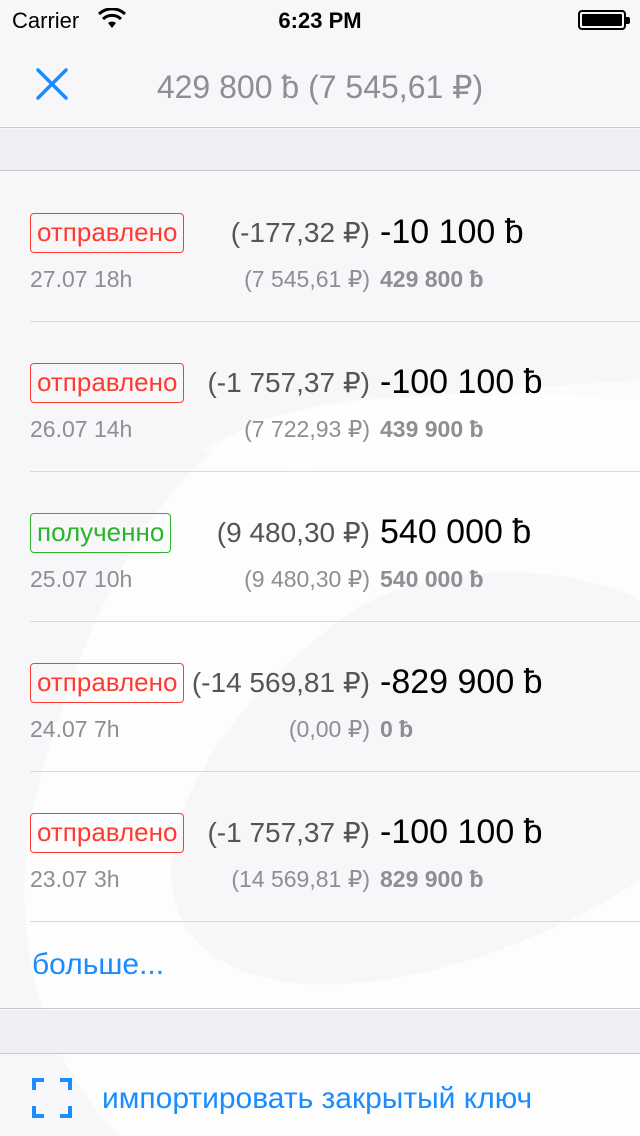 Image resolution: width=640 pixels, height=1136 pixels. What do you see at coordinates (320, 87) in the screenshot?
I see `wallet-balance-title: 429 800 ƀ (7 545,61 ₽)` at bounding box center [320, 87].